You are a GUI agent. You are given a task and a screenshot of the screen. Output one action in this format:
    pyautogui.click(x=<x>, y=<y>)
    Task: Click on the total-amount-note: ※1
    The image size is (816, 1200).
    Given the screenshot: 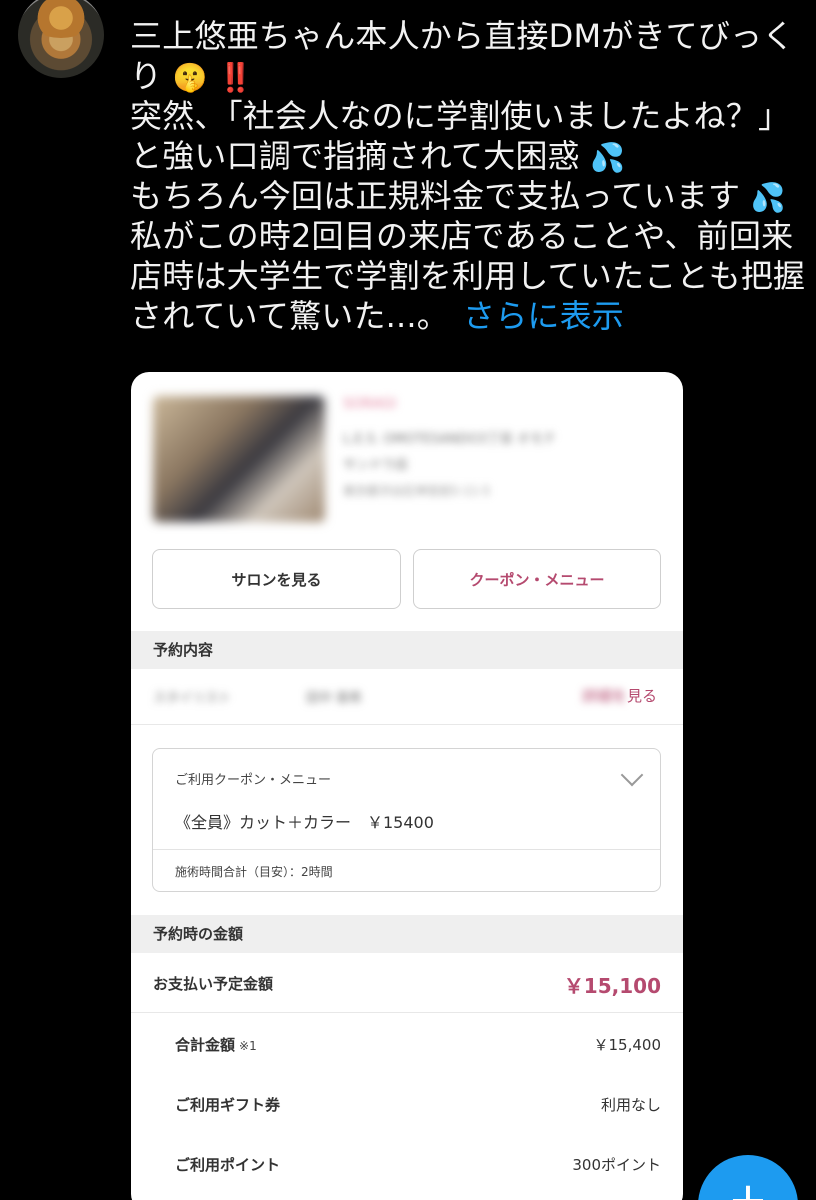 What is the action you would take?
    pyautogui.click(x=248, y=1046)
    